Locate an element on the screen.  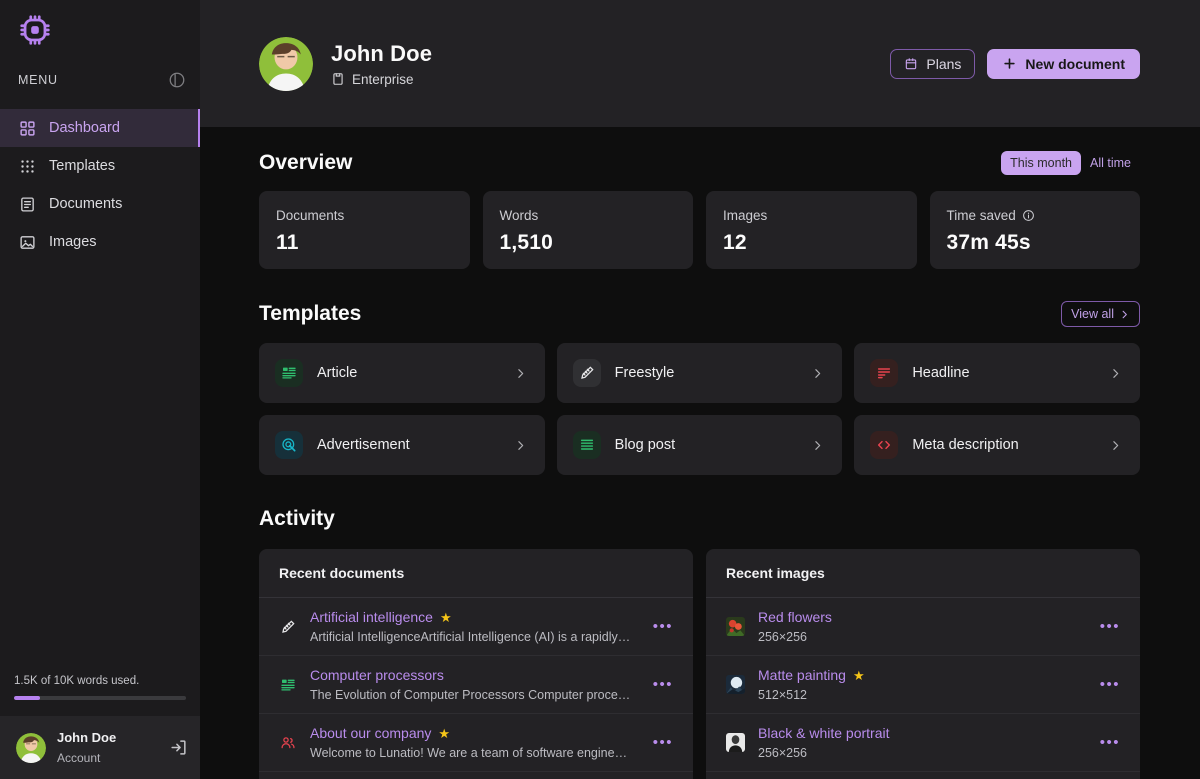
document-link: Artificial intelligence ★ is located at coordinates (471, 617).